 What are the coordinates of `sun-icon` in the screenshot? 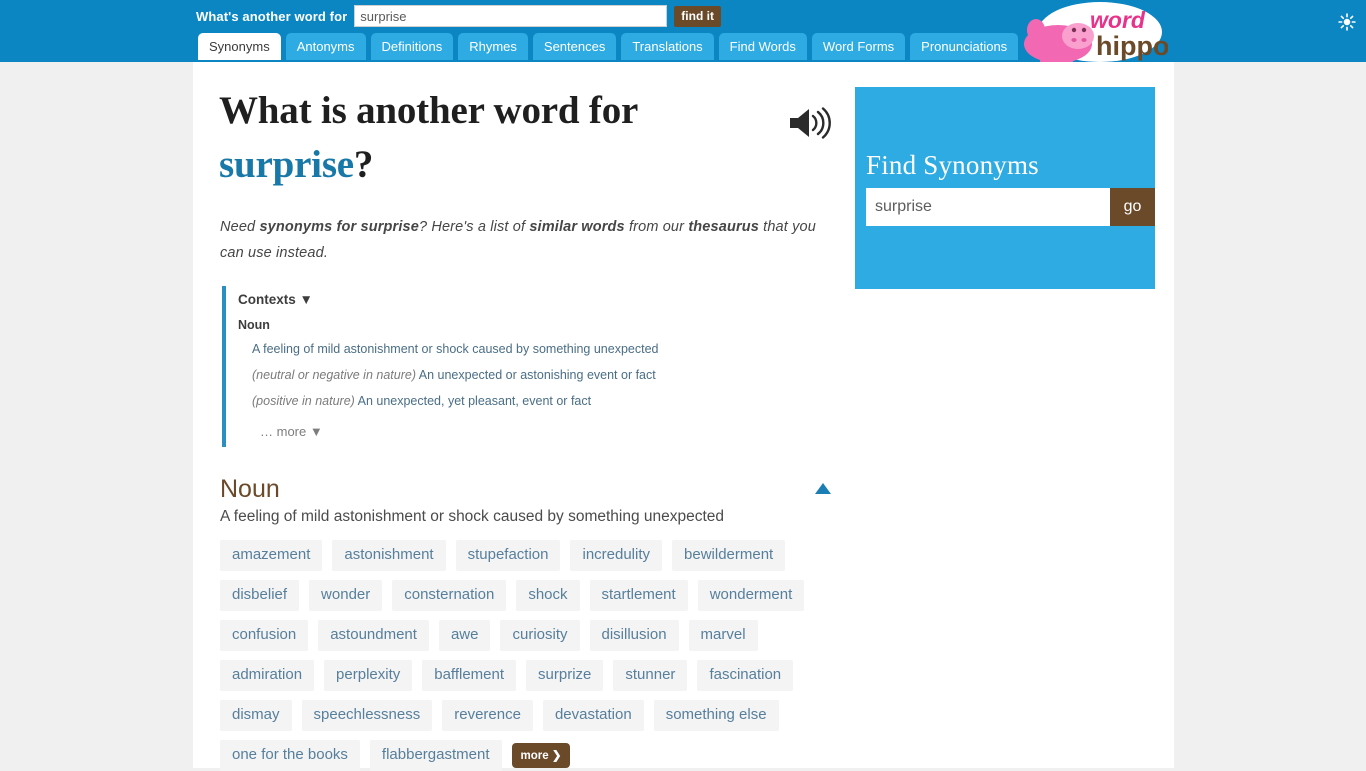 It's located at (1347, 22).